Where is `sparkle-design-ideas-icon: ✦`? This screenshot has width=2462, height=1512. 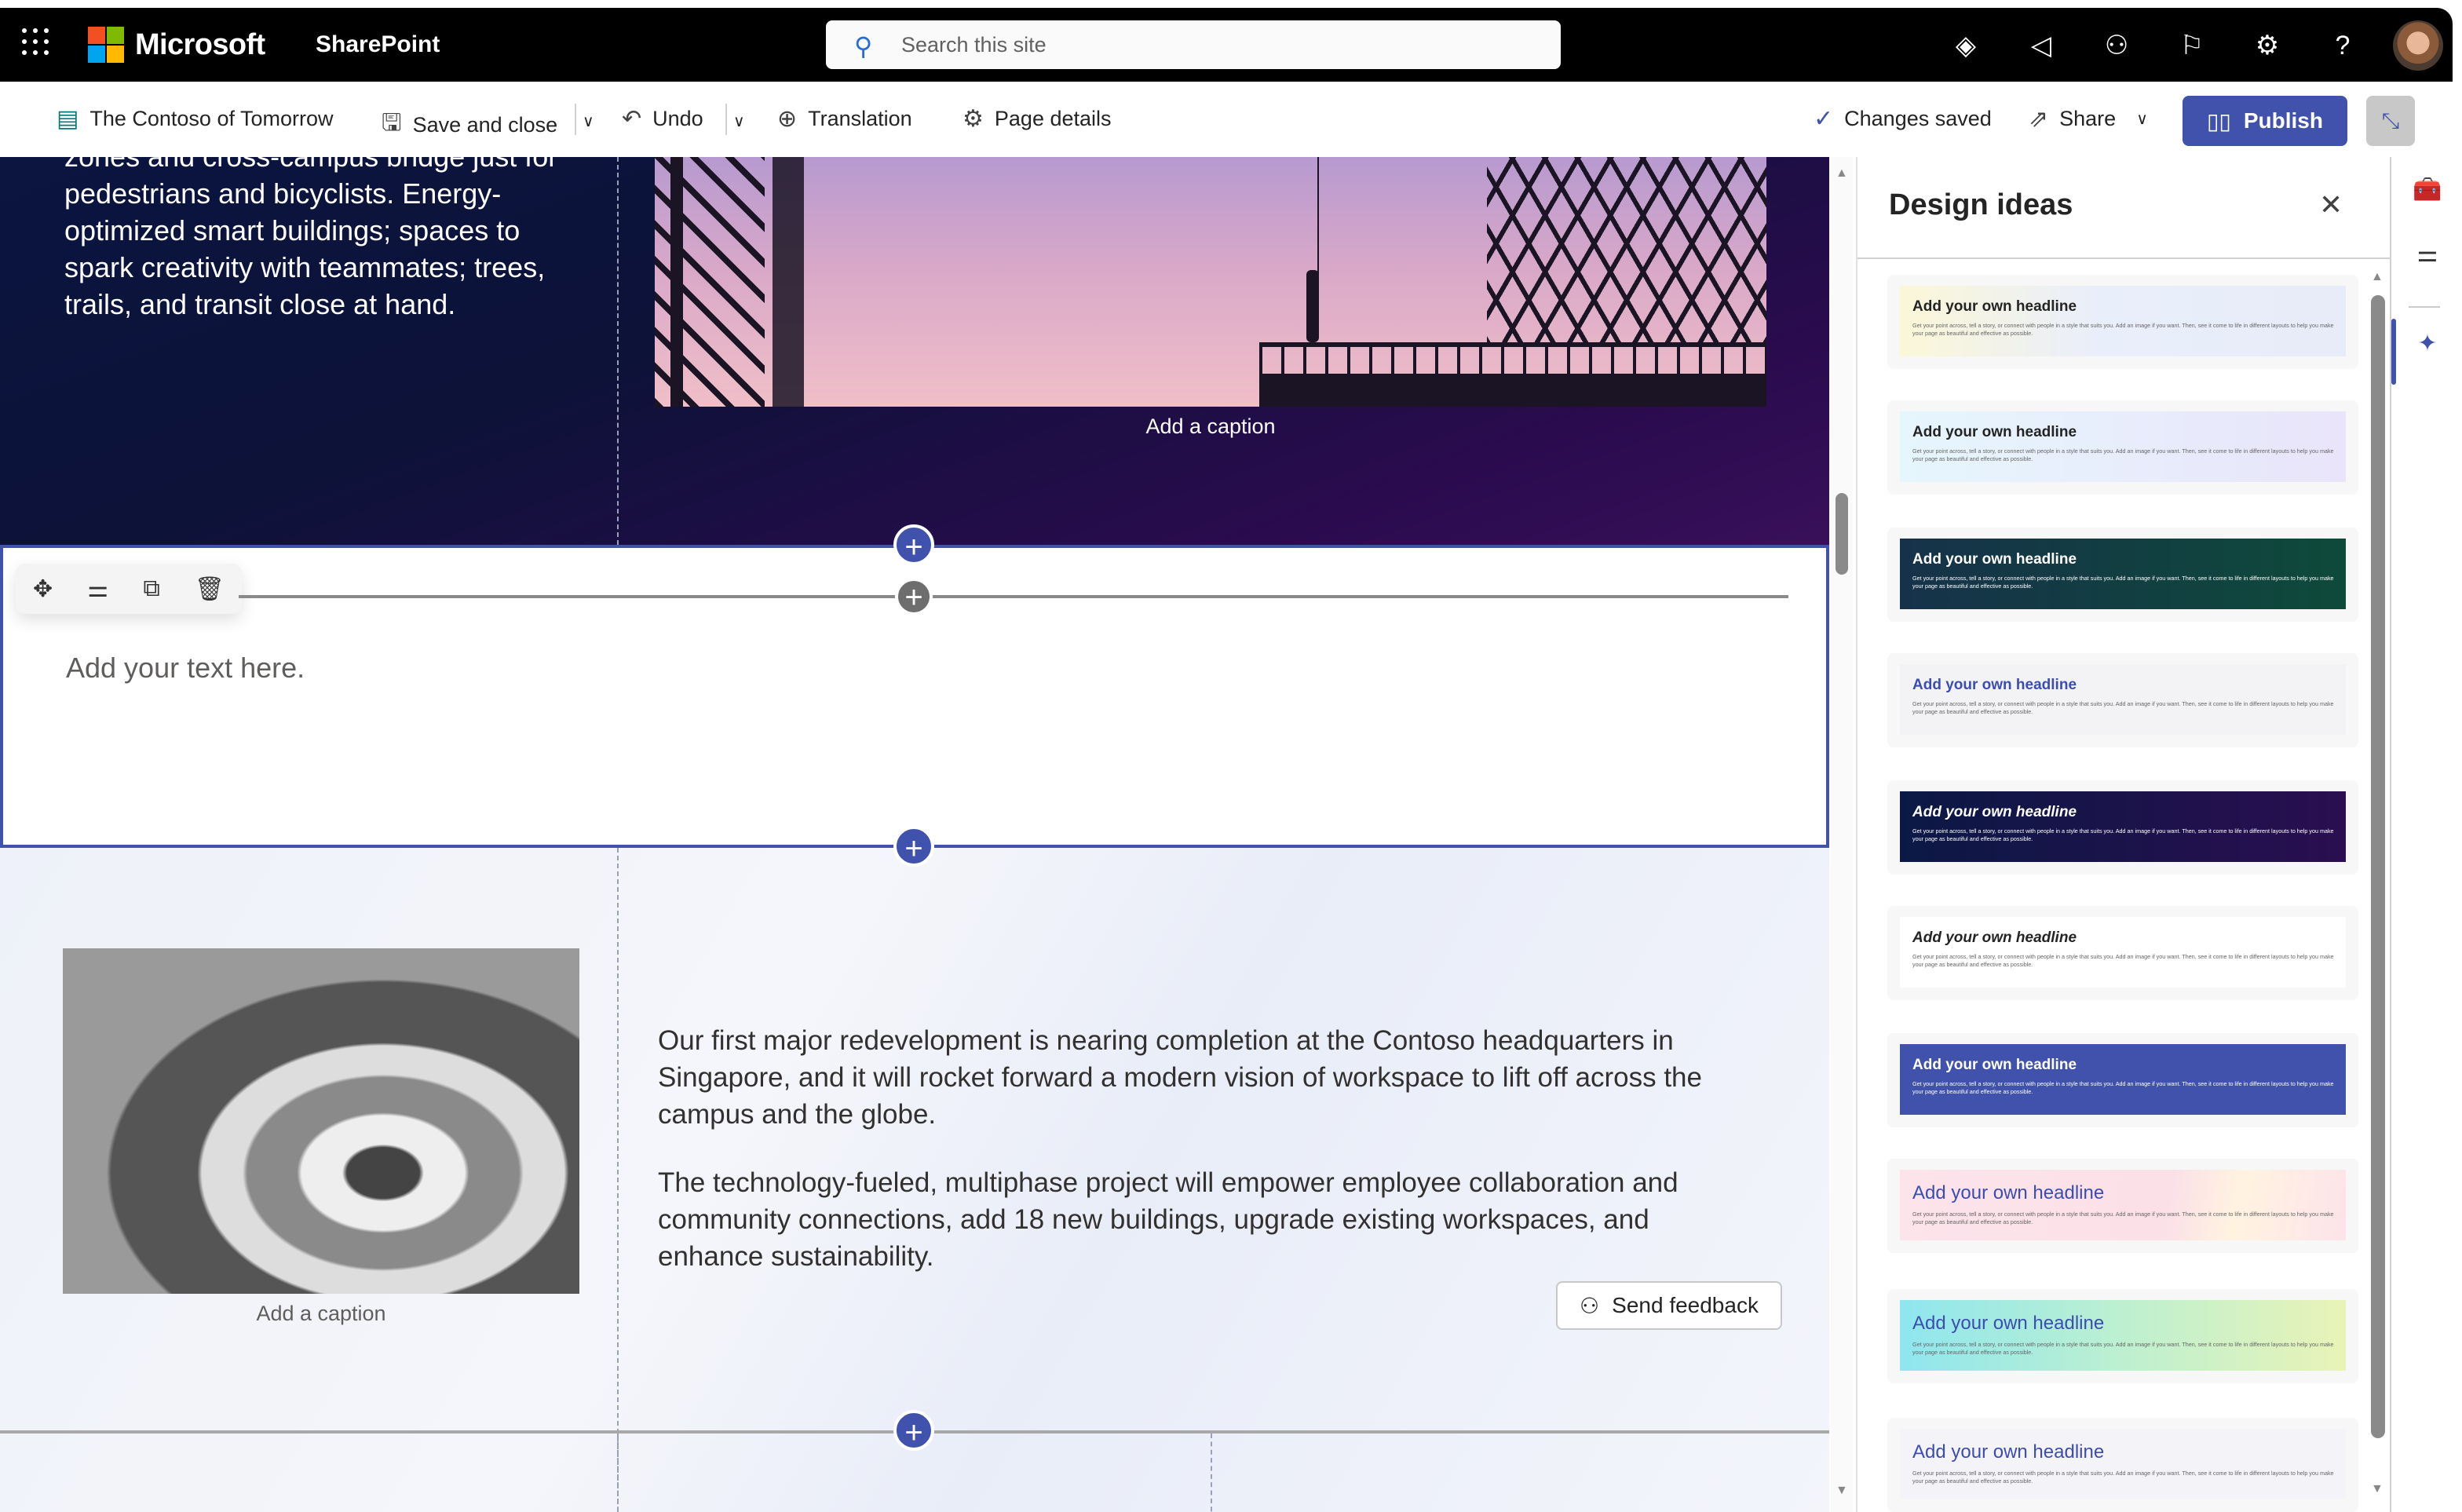 sparkle-design-ideas-icon: ✦ is located at coordinates (2427, 343).